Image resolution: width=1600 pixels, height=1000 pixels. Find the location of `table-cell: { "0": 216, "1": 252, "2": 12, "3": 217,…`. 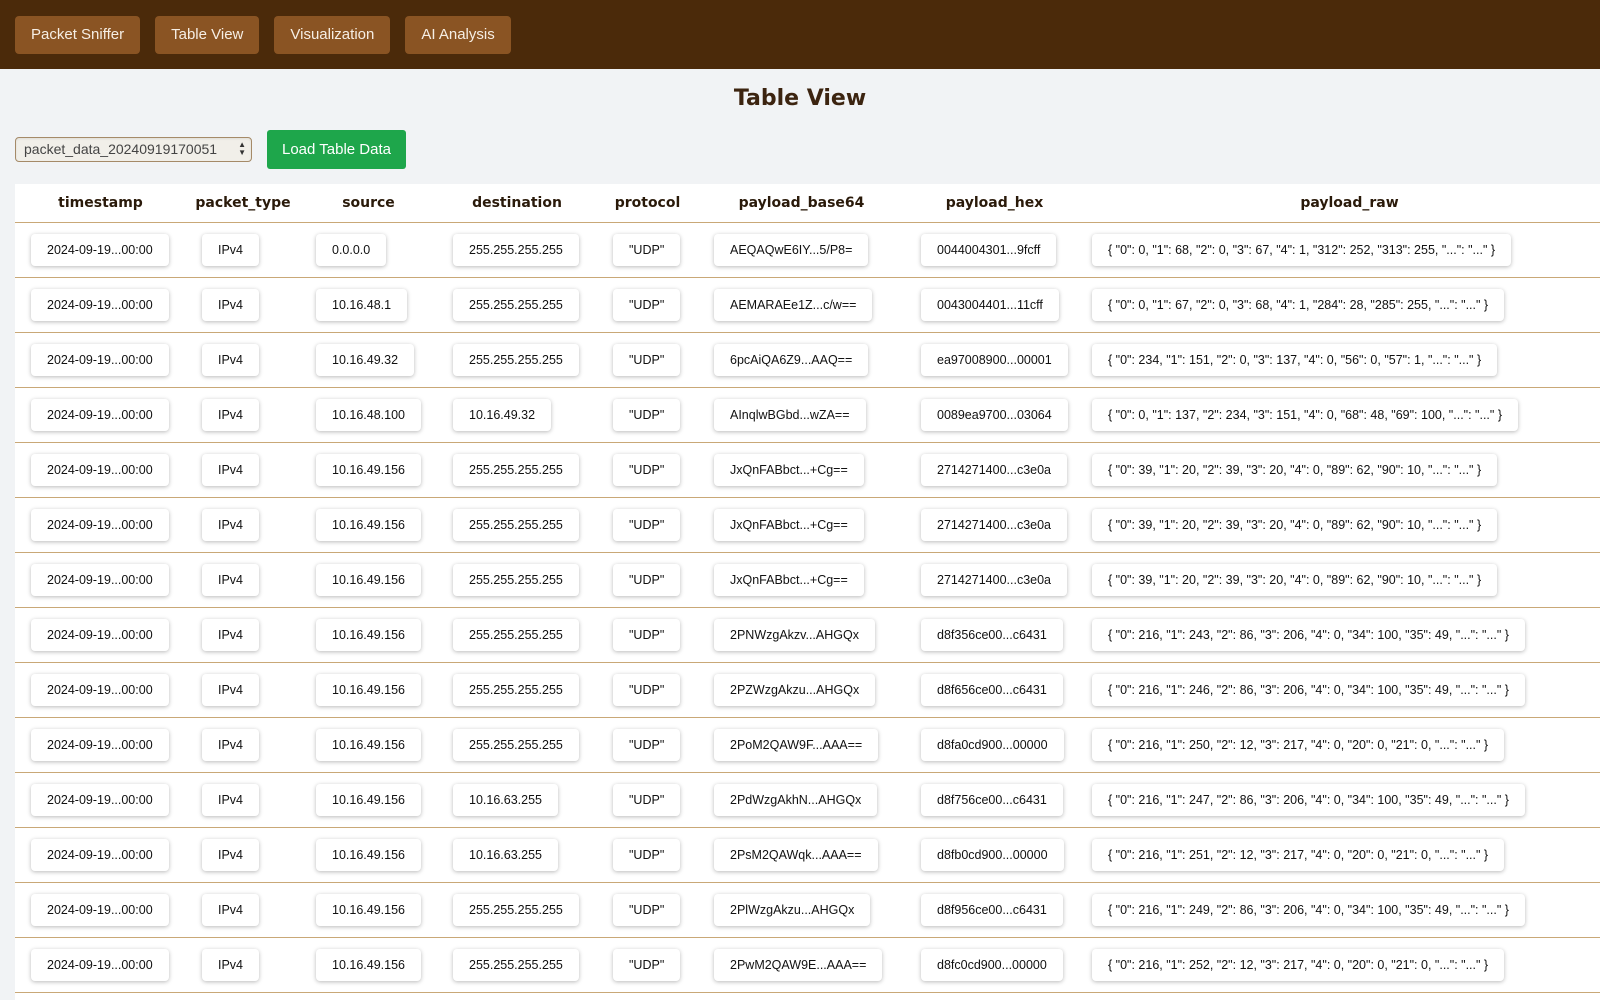

table-cell: { "0": 216, "1": 252, "2": 12, "3": 217,… is located at coordinates (1342, 965).